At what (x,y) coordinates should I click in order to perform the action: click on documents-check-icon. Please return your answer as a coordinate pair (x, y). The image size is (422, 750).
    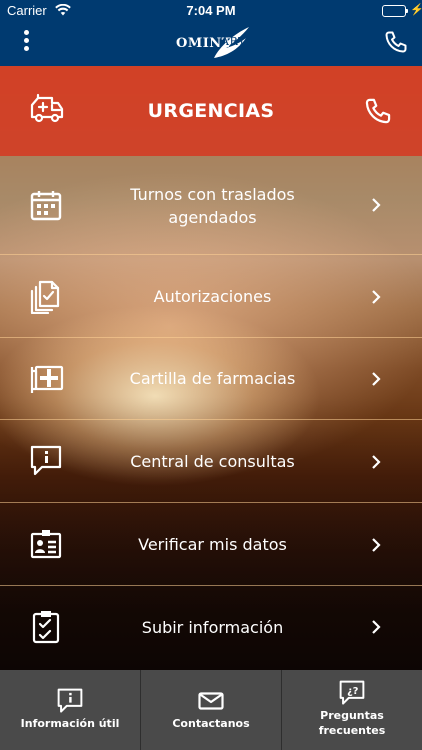
    Looking at the image, I should click on (45, 299).